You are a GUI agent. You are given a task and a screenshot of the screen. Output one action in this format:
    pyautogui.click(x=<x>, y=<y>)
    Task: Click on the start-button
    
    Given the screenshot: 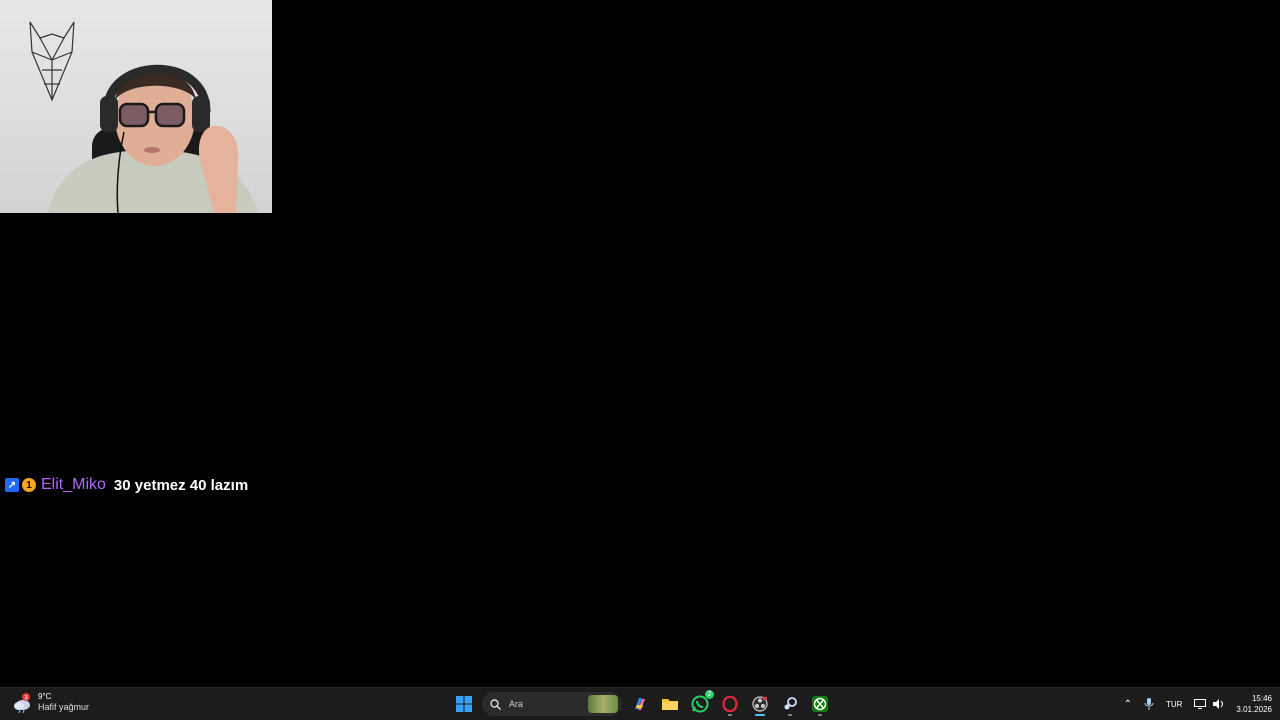 What is the action you would take?
    pyautogui.click(x=464, y=704)
    